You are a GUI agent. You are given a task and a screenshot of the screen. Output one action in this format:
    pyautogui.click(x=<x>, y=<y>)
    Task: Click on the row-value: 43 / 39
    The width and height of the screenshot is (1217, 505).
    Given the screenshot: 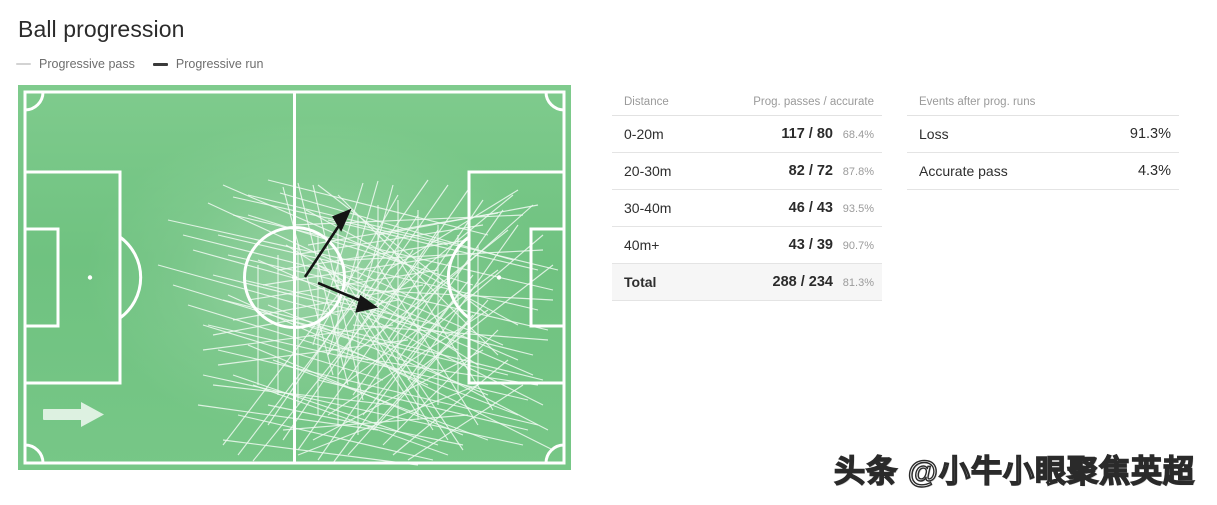 What is the action you would take?
    pyautogui.click(x=810, y=245)
    